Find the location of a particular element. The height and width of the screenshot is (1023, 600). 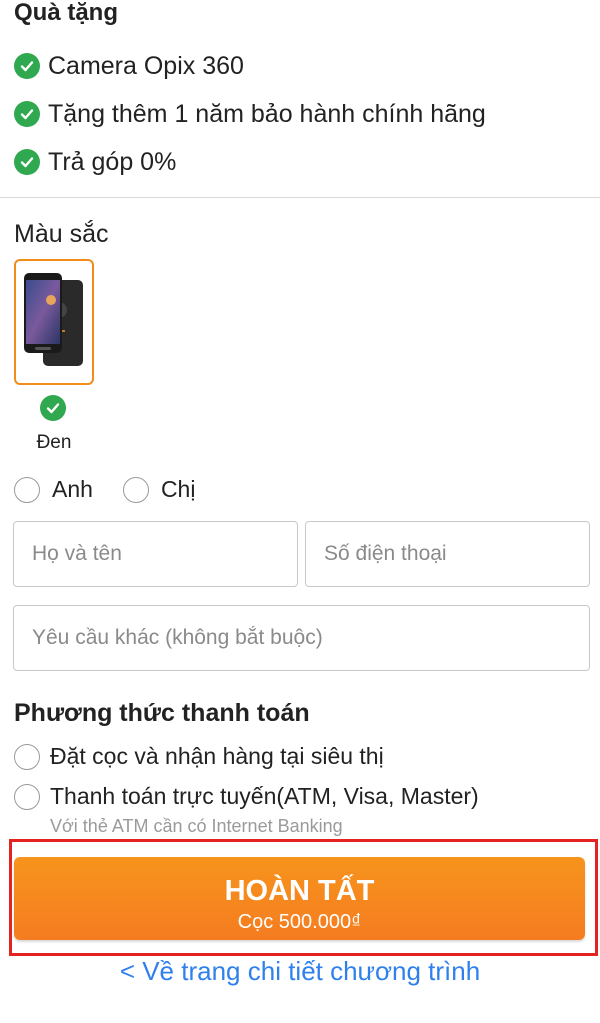

payment-title: Phương thức thanh toán is located at coordinates (162, 713).